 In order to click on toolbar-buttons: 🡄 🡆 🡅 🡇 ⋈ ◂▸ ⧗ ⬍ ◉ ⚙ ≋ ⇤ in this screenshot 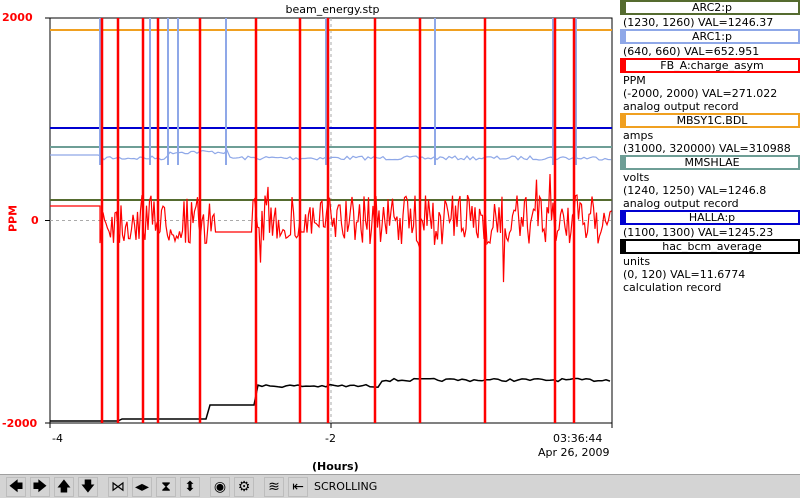, I will do `click(159, 486)`.